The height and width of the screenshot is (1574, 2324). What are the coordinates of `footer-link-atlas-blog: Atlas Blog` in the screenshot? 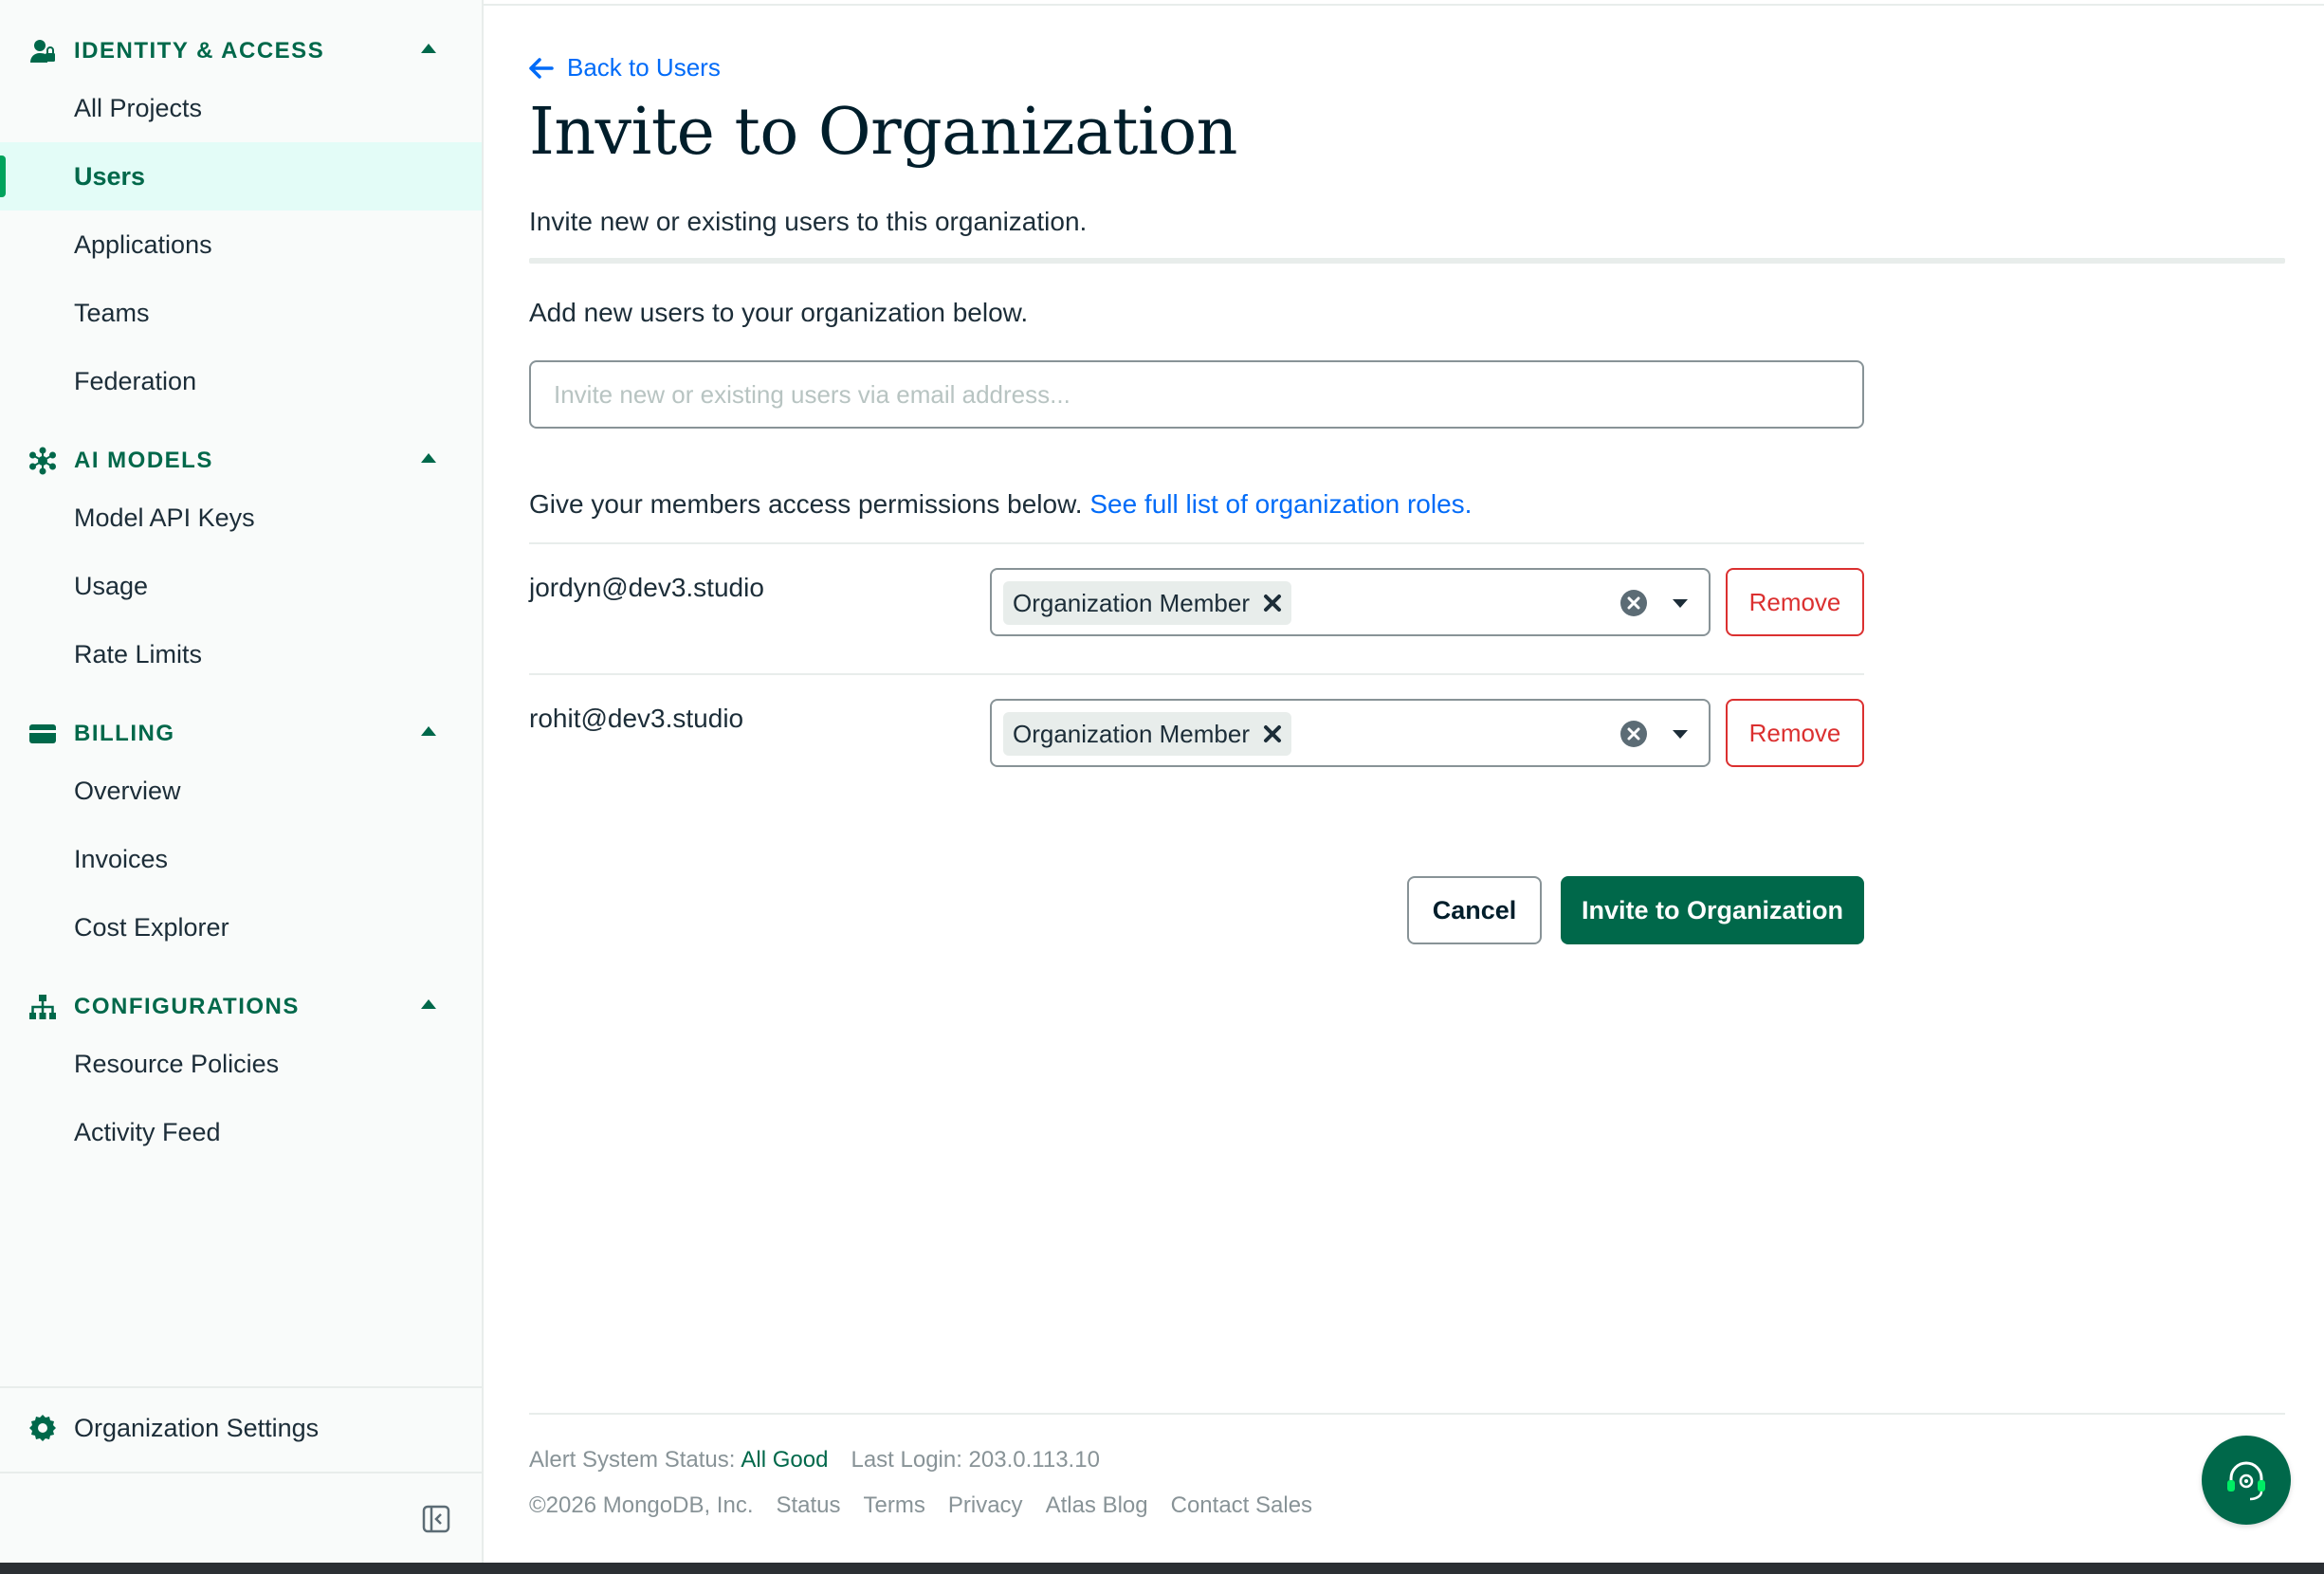 It's located at (1097, 1506).